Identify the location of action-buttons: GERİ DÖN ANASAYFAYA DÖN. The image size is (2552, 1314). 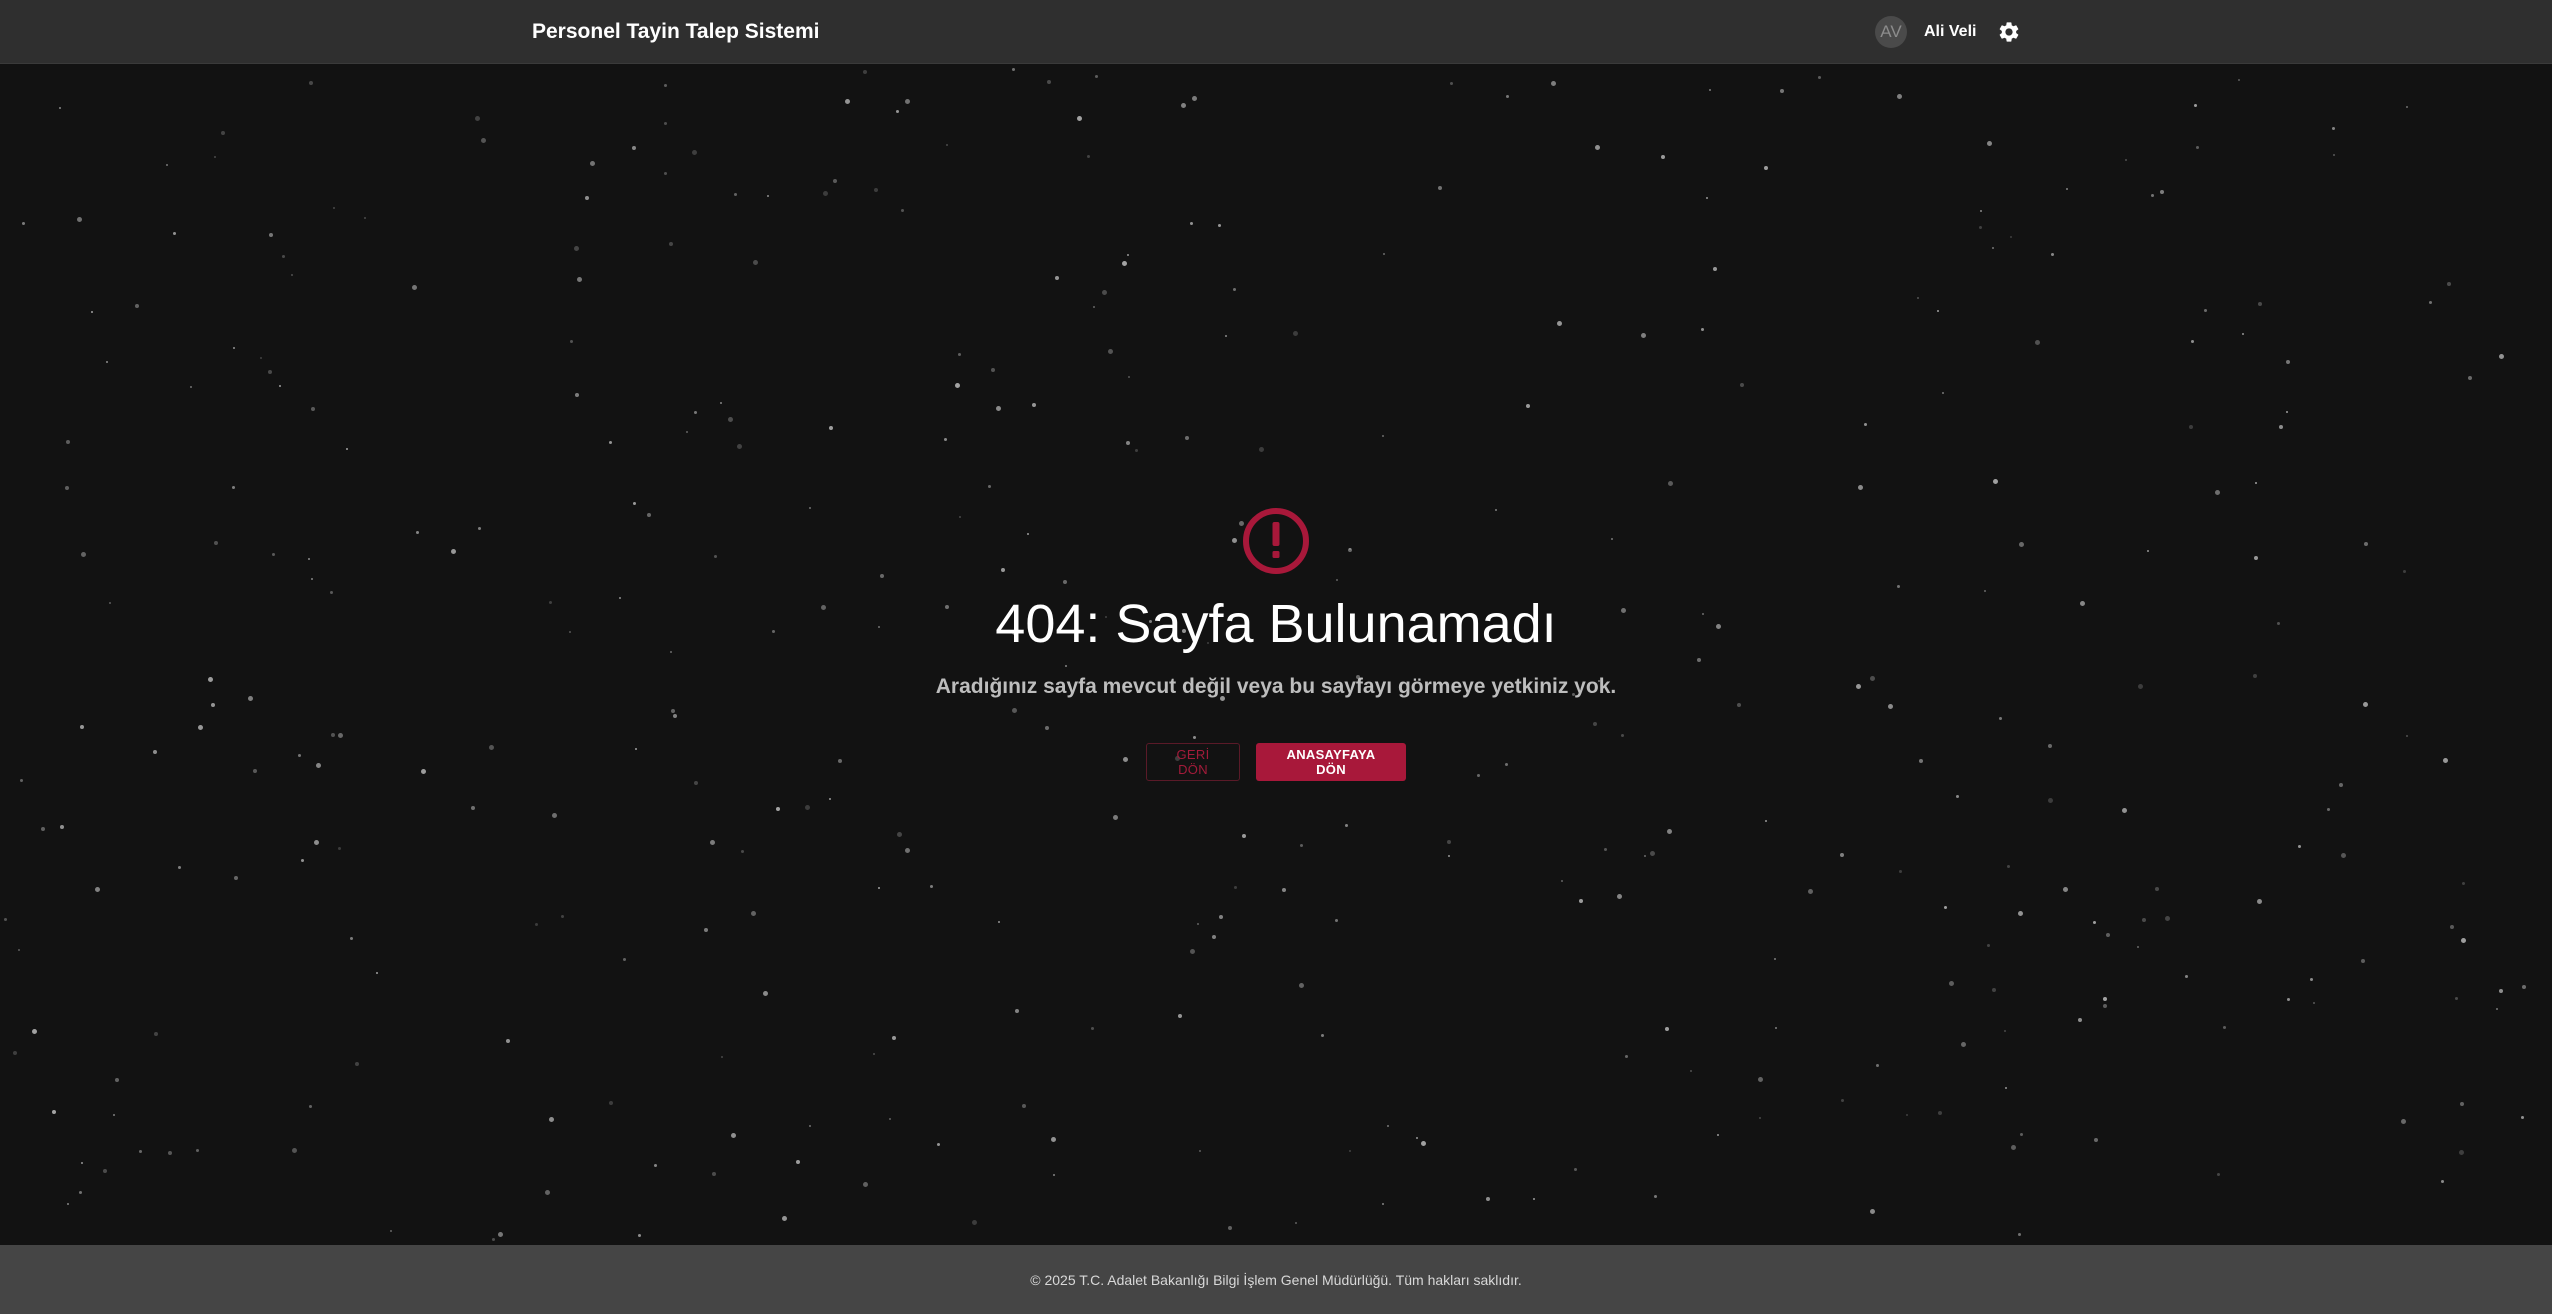
(1276, 762).